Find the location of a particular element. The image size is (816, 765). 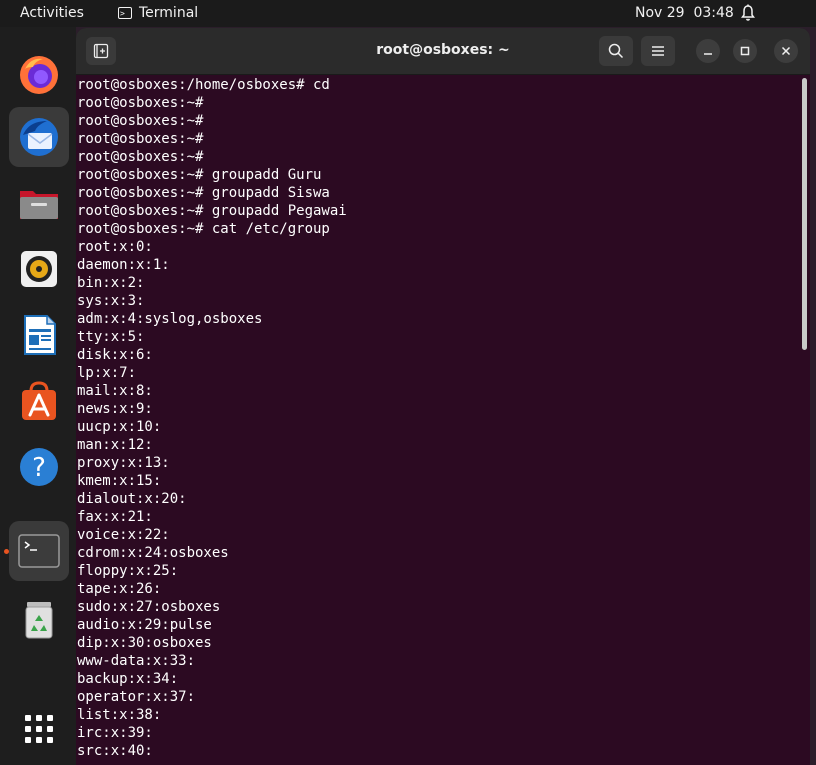

terminal-line: operator:x:37: is located at coordinates (136, 697).